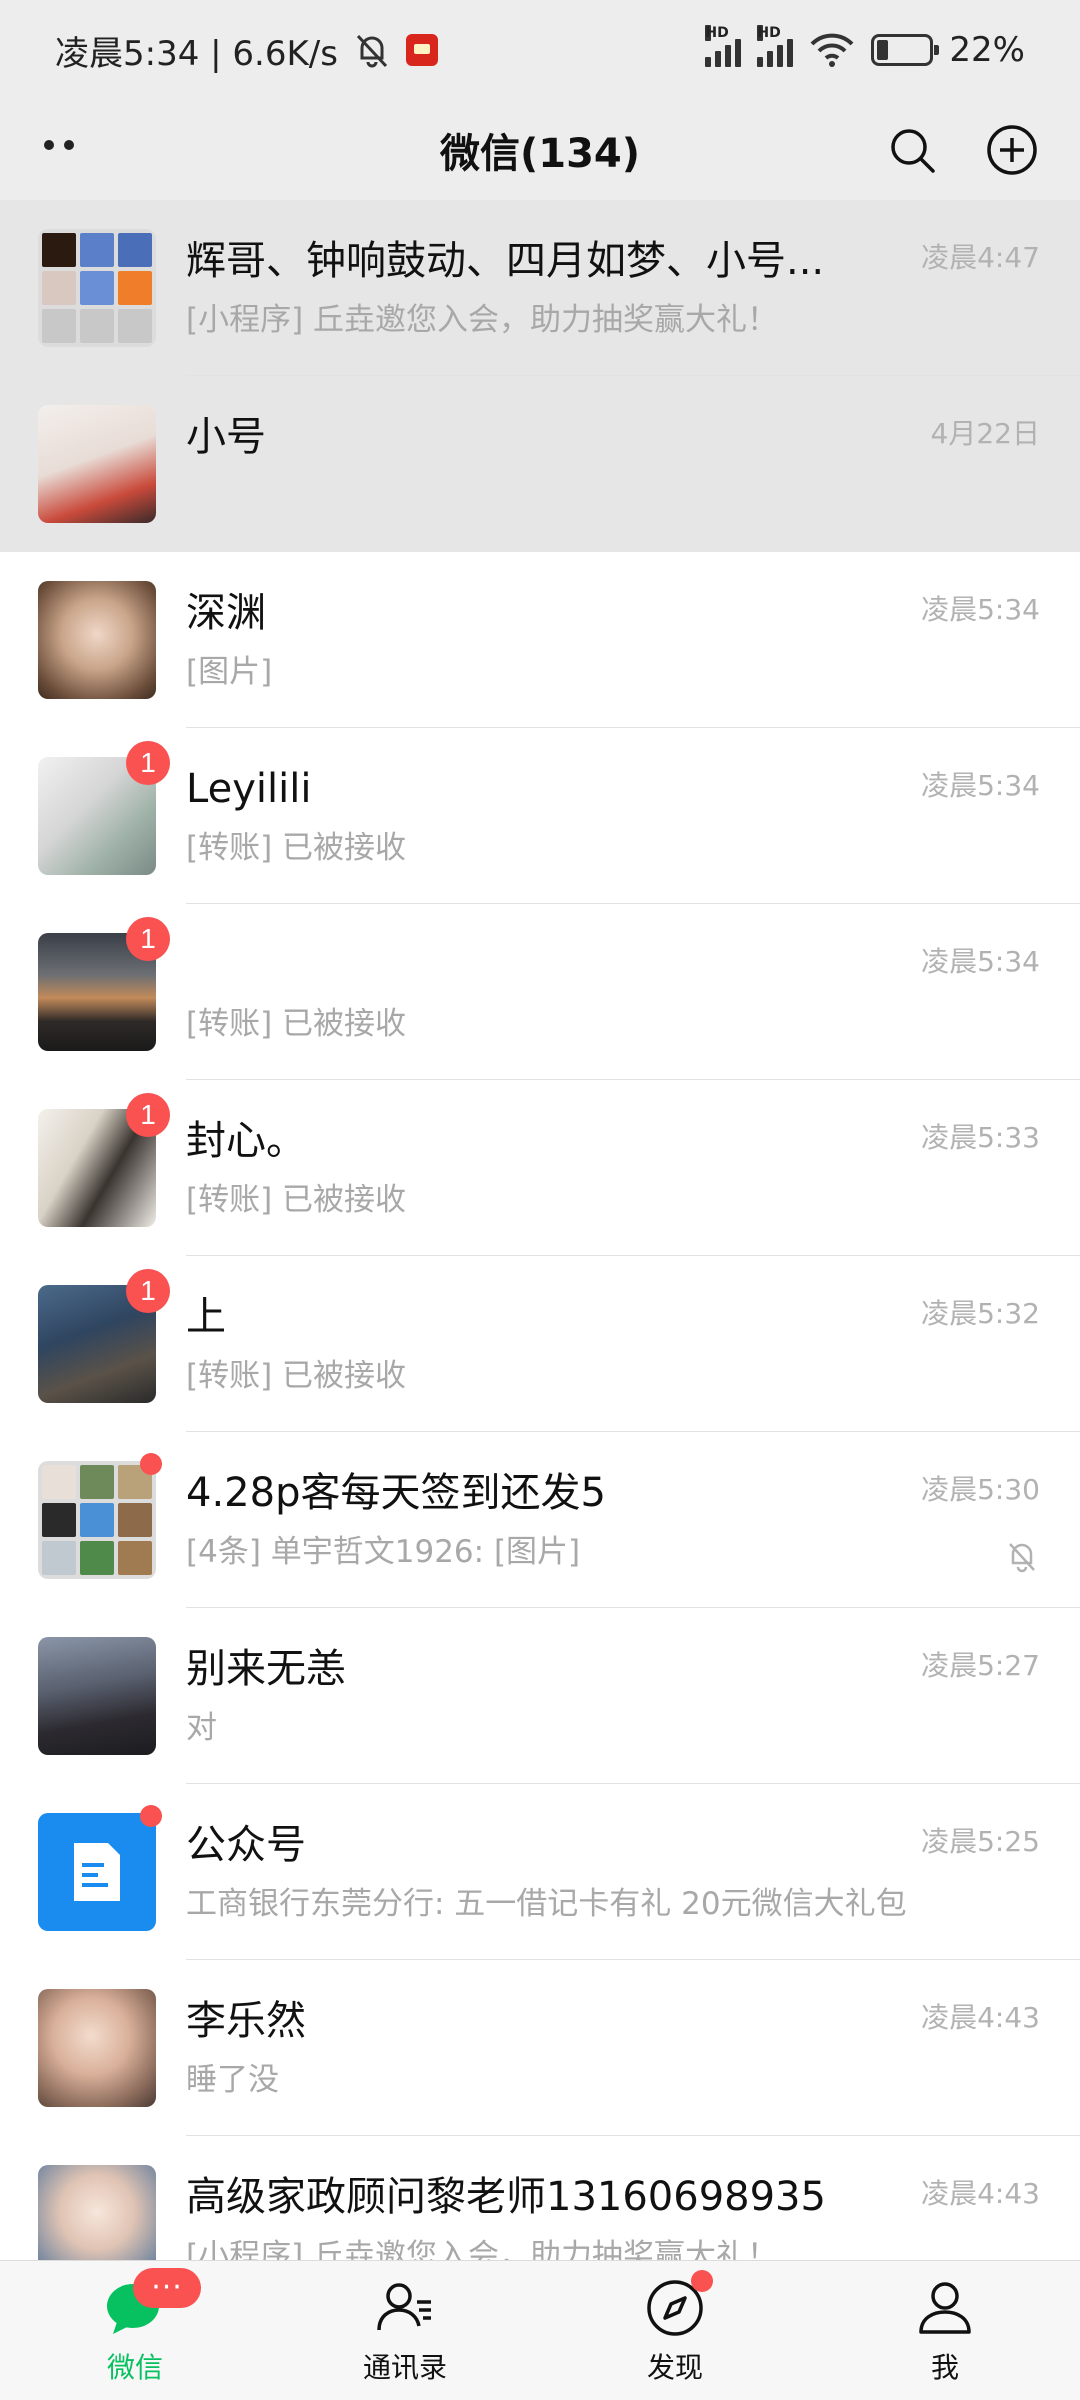  Describe the element at coordinates (196, 53) in the screenshot. I see `status-time: 凌晨5:34 | 6.6K/s` at that location.